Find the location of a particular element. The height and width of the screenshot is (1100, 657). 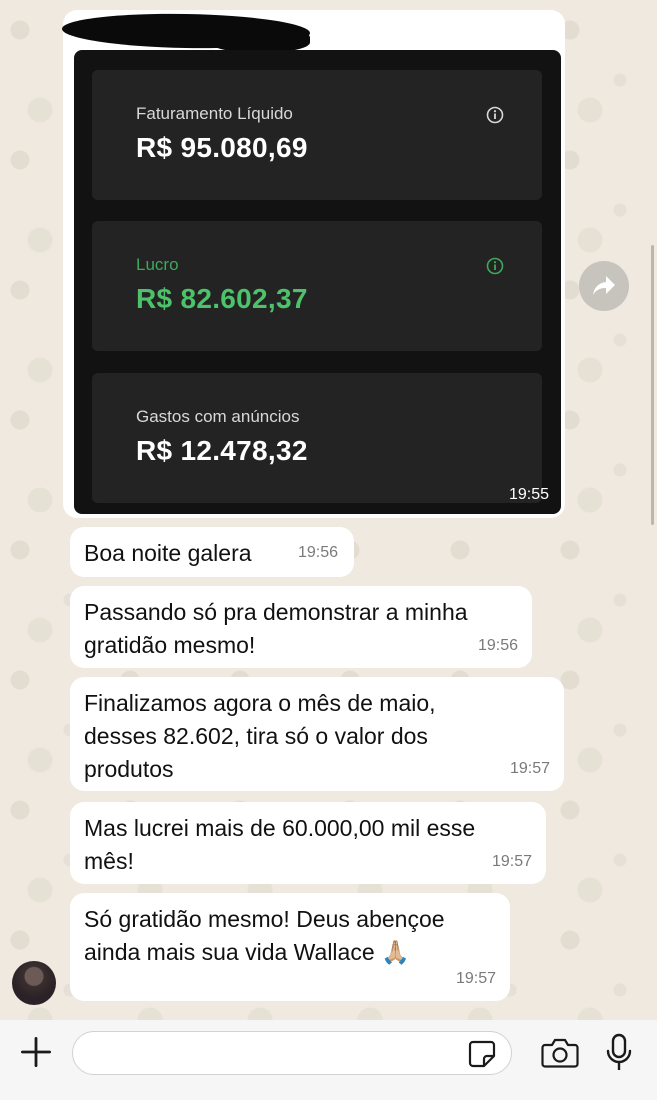

sticker-icon is located at coordinates (482, 1054).